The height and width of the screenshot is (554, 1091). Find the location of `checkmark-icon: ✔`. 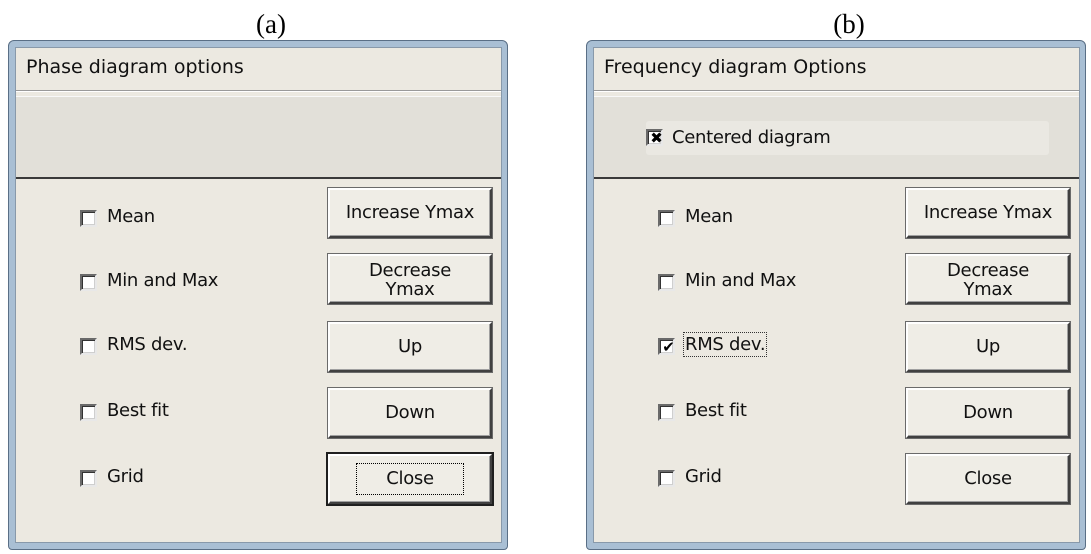

checkmark-icon: ✔ is located at coordinates (668, 347).